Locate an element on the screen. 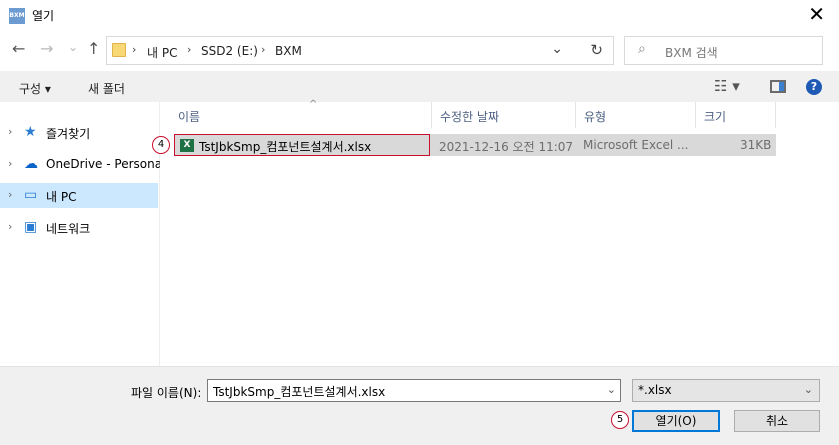 This screenshot has width=839, height=445. breadcrumb-ssd2: SSD2 (E:) is located at coordinates (229, 51).